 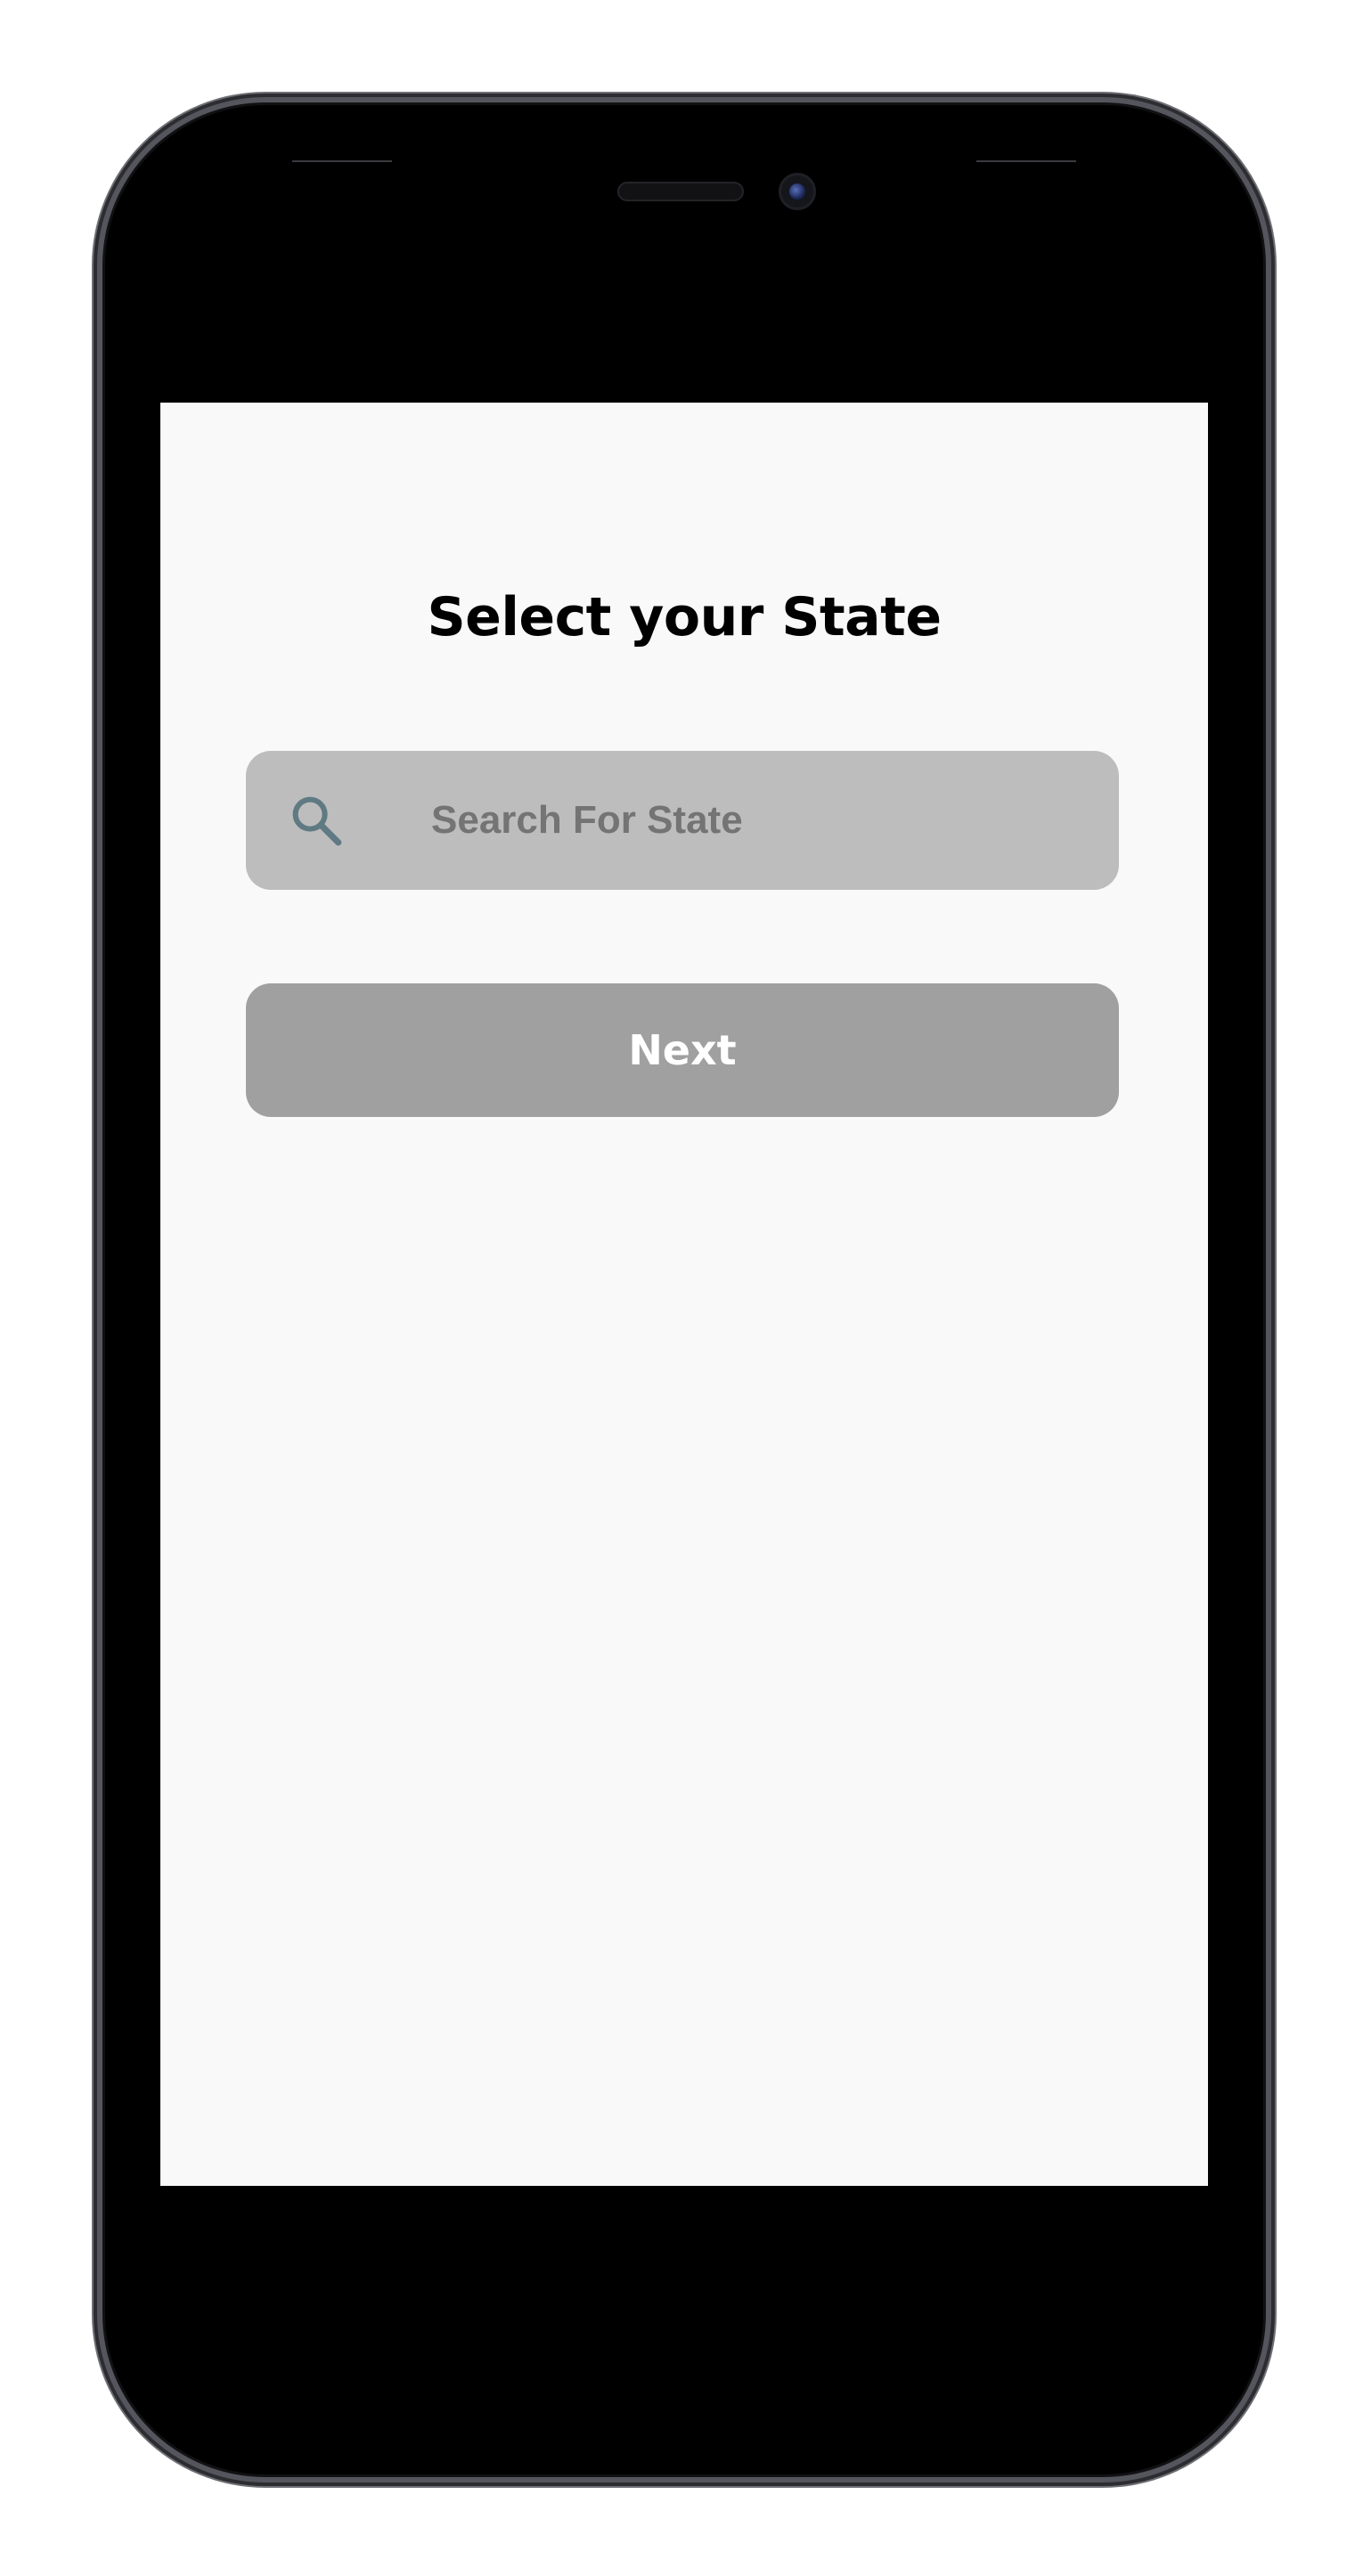 What do you see at coordinates (317, 821) in the screenshot?
I see `search-icon` at bounding box center [317, 821].